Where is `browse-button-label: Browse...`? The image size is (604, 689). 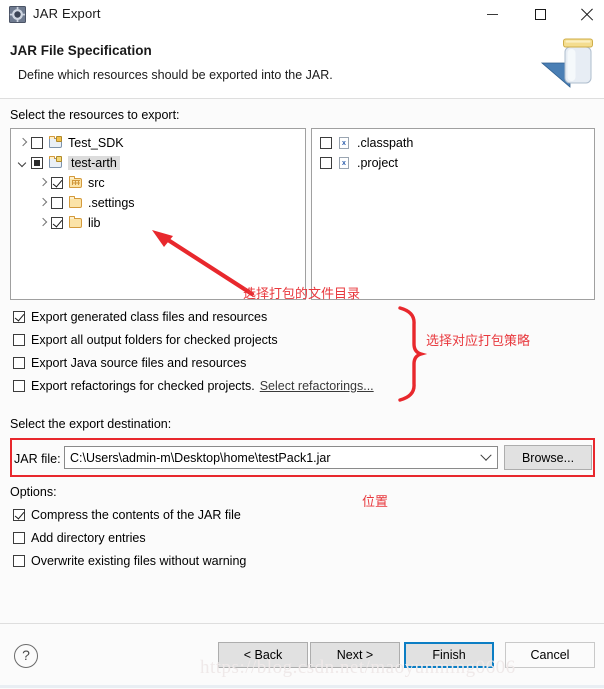 browse-button-label: Browse... is located at coordinates (548, 457).